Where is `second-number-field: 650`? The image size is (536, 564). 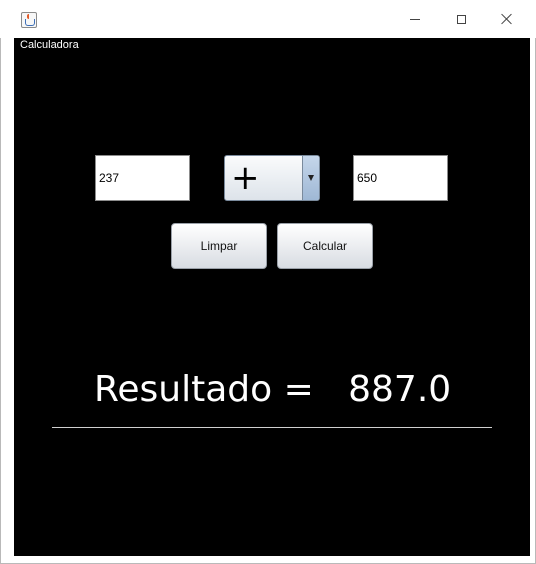
second-number-field: 650 is located at coordinates (400, 178).